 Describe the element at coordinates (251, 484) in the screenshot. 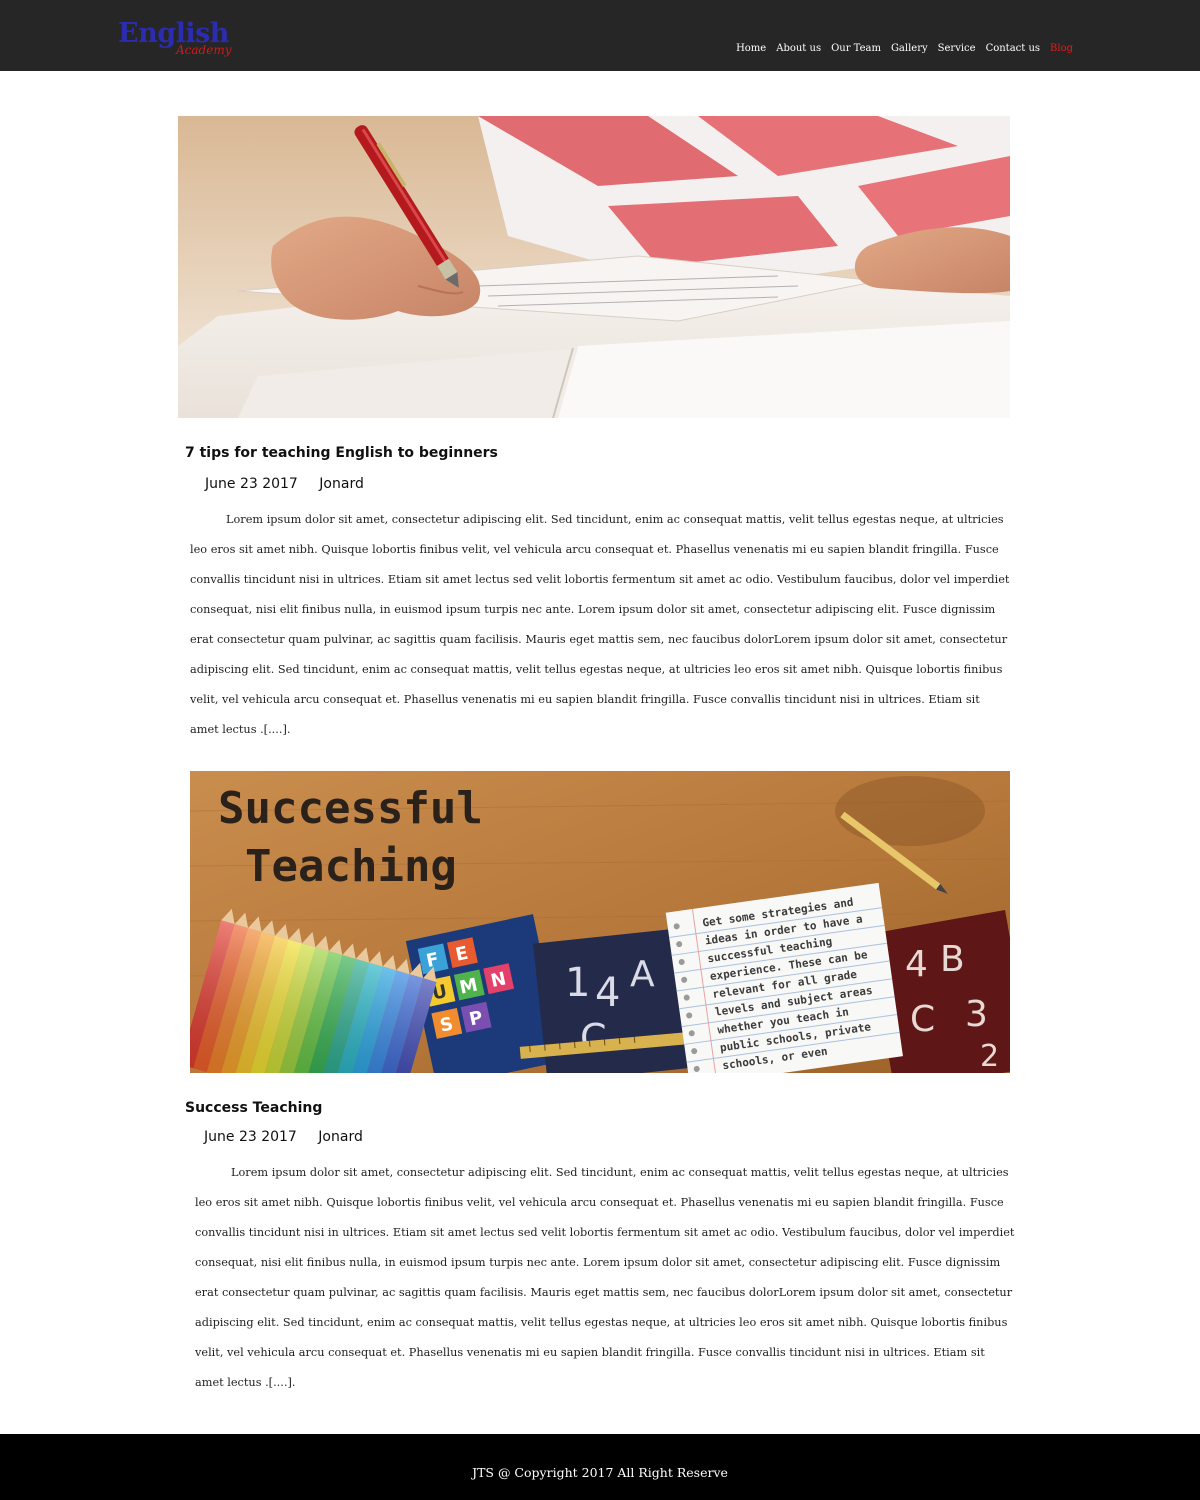

I see `post-1-date: June 23 2017` at that location.